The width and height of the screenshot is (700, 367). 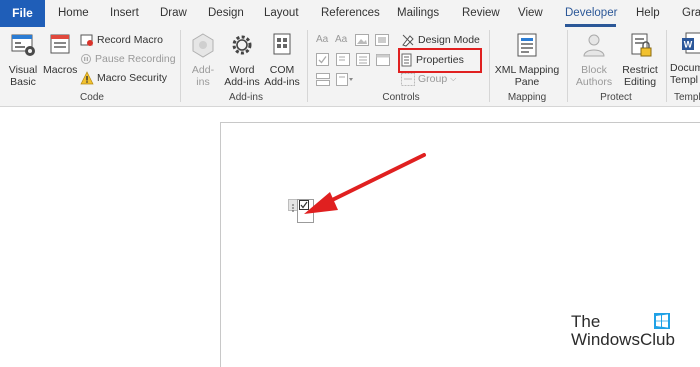 I want to click on xml-mapping-icon, so click(x=527, y=46).